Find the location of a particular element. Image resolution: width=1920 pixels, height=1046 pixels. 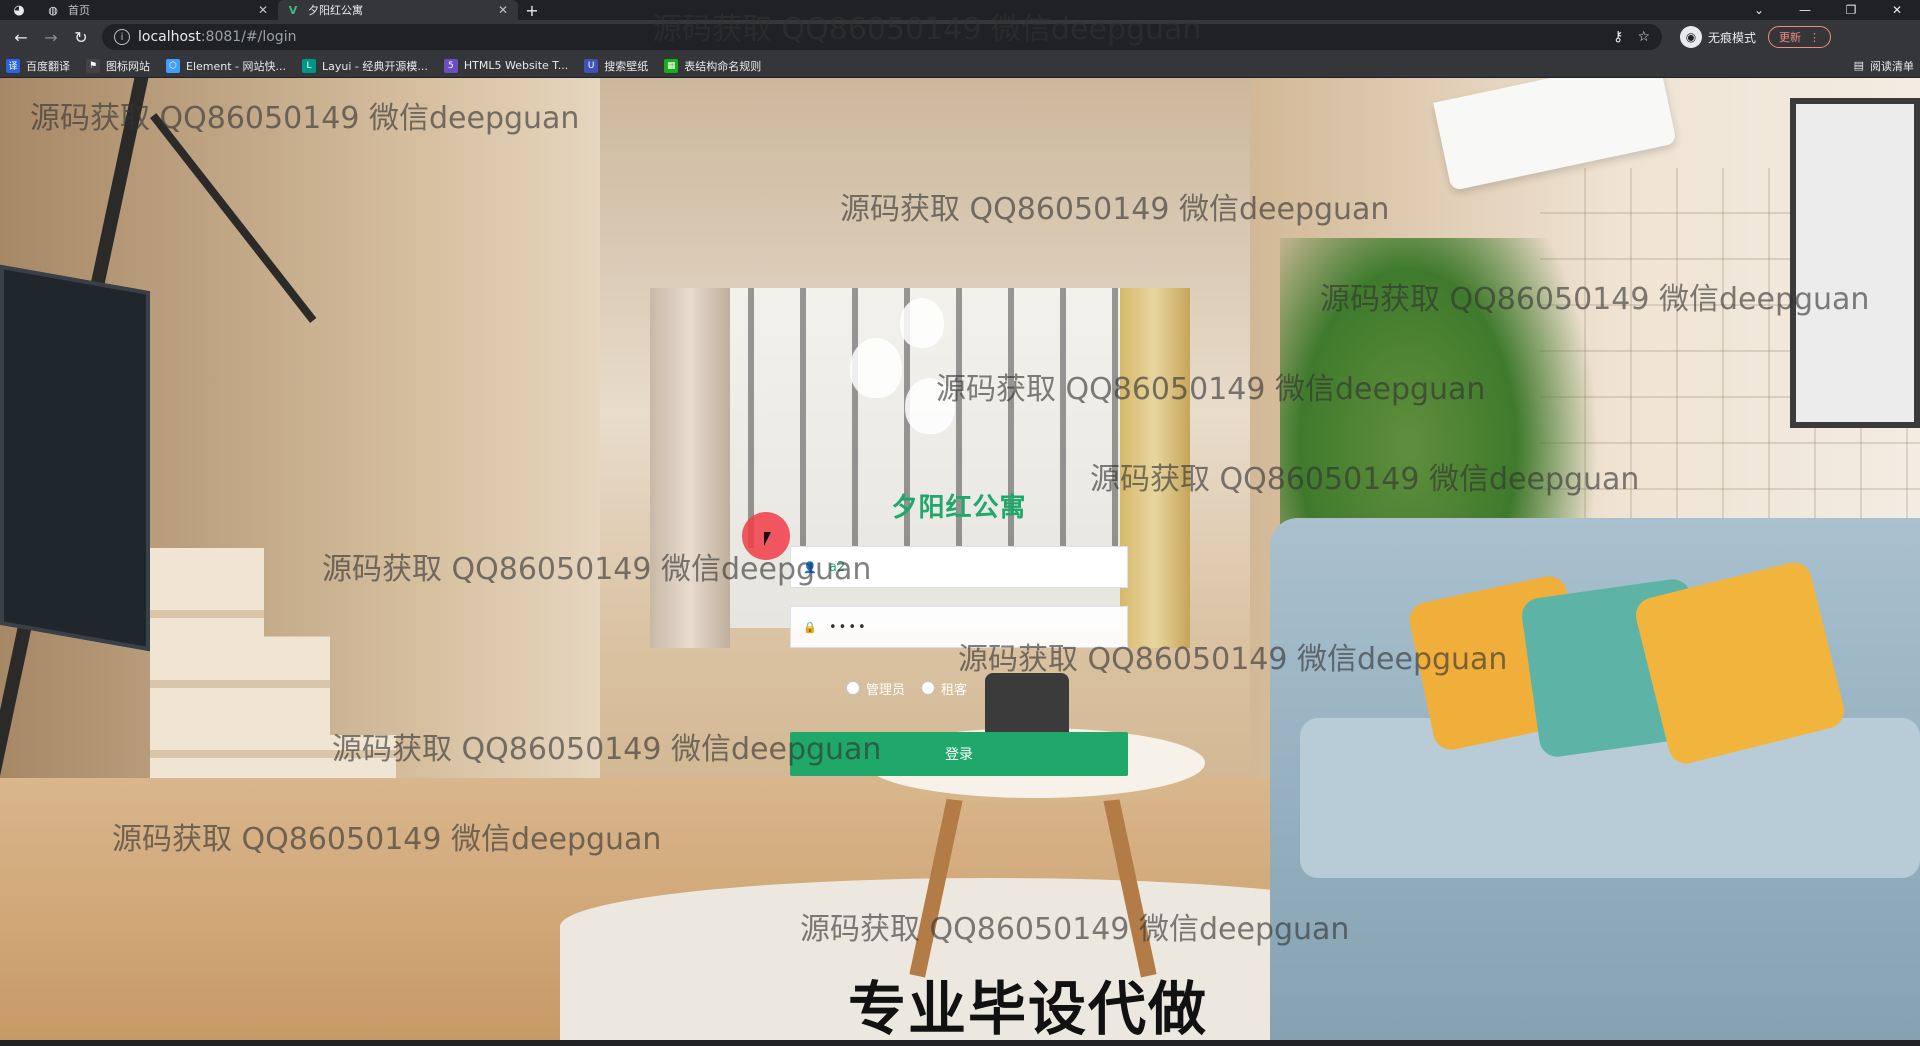

bookmark-item: ⚑ 图标网站 is located at coordinates (118, 66).